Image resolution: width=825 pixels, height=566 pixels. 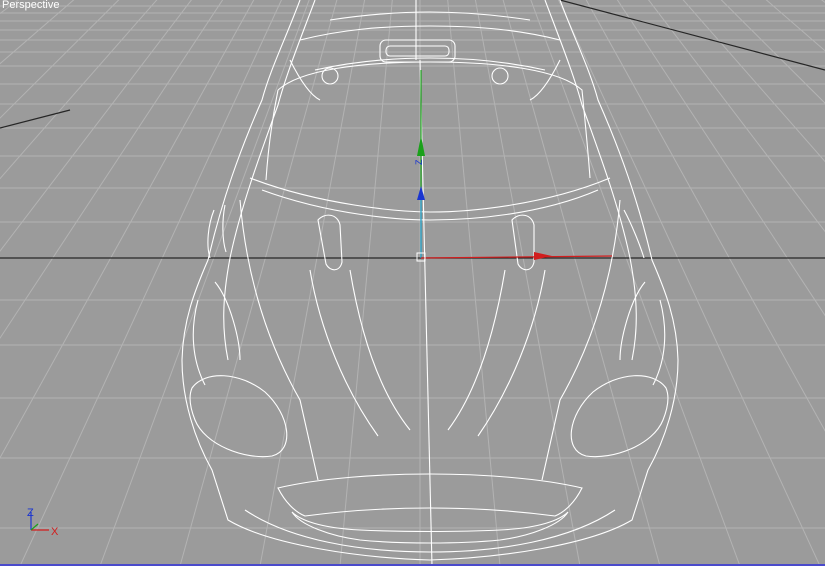 I want to click on gizmo-x-arrow-icon, so click(x=543, y=256).